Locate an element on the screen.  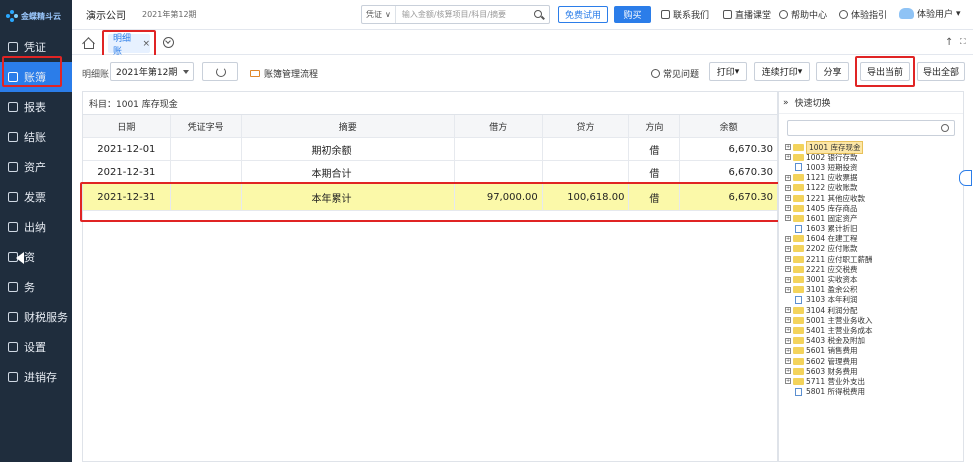
file-icon is located at coordinates (798, 228).